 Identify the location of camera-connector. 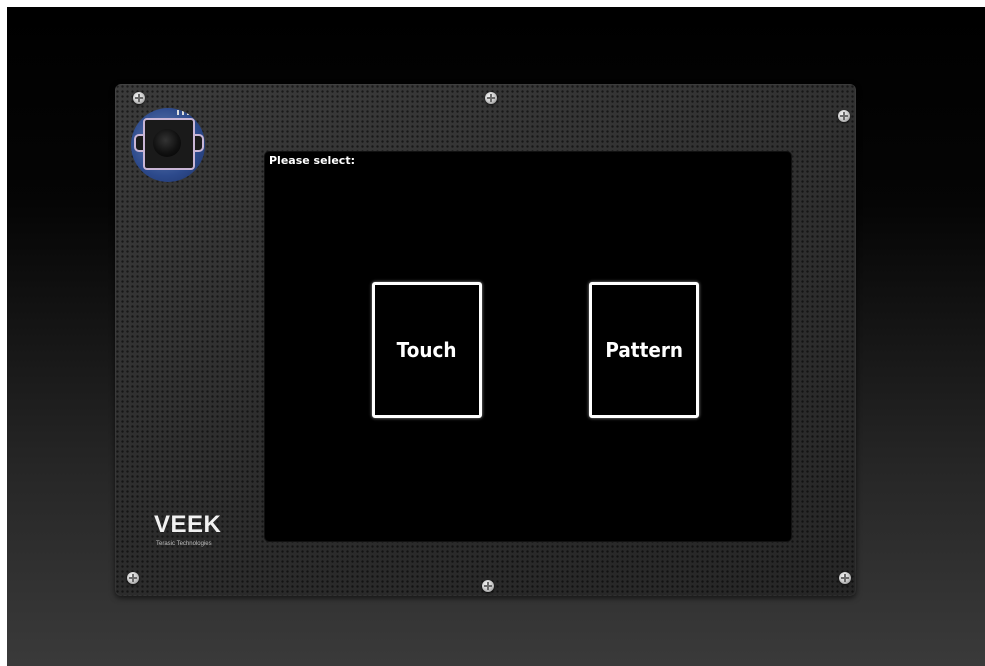
(185, 112).